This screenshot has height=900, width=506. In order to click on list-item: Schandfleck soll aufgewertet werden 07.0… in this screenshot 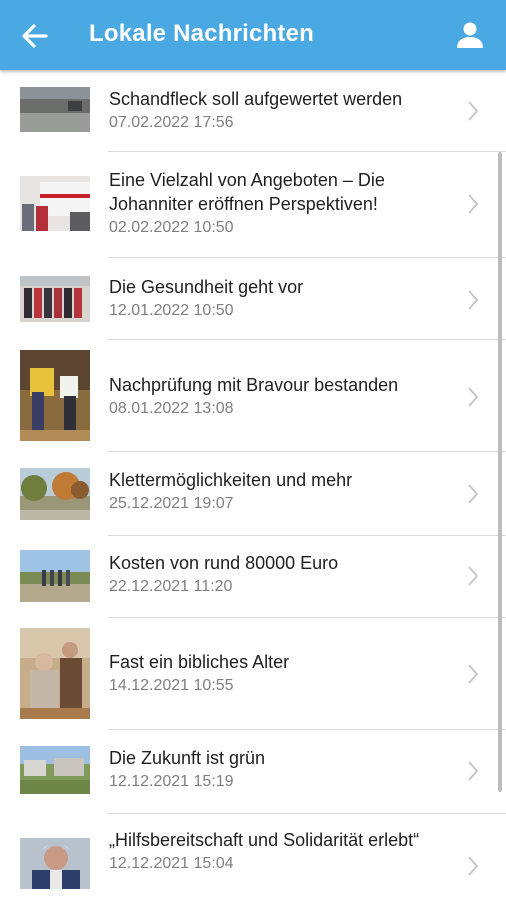, I will do `click(253, 111)`.